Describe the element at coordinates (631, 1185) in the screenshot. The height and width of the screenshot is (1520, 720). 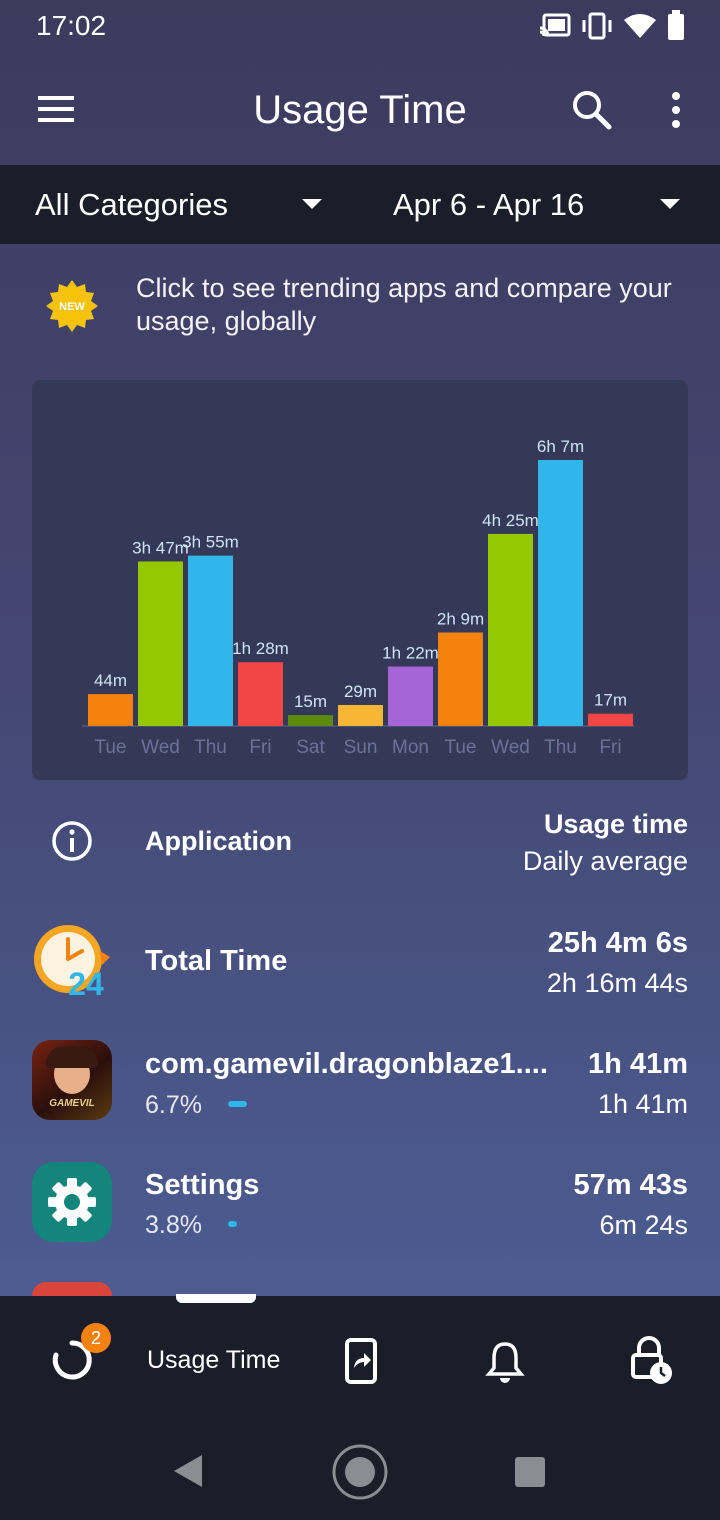
I see `app-total-settings: 57m 43s` at that location.